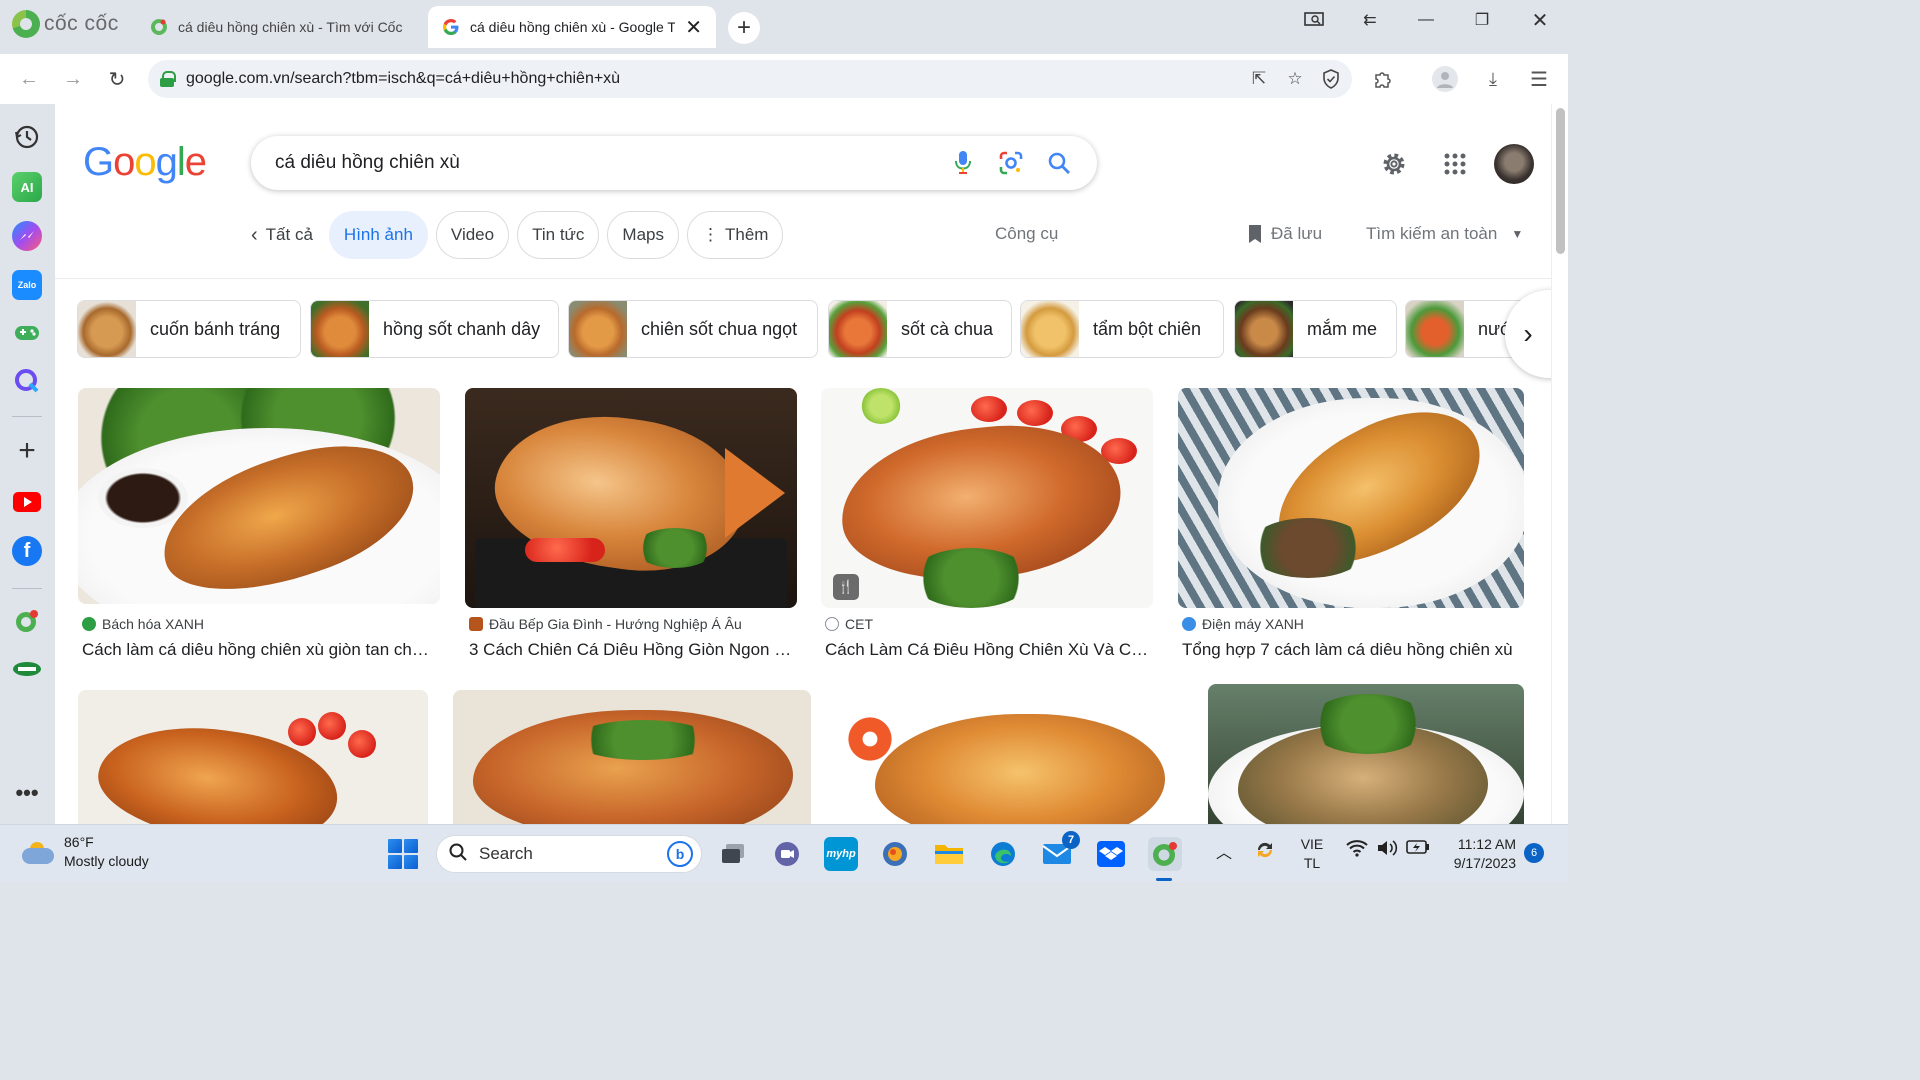 This screenshot has height=1080, width=1920. I want to click on filter-maps: Maps, so click(643, 235).